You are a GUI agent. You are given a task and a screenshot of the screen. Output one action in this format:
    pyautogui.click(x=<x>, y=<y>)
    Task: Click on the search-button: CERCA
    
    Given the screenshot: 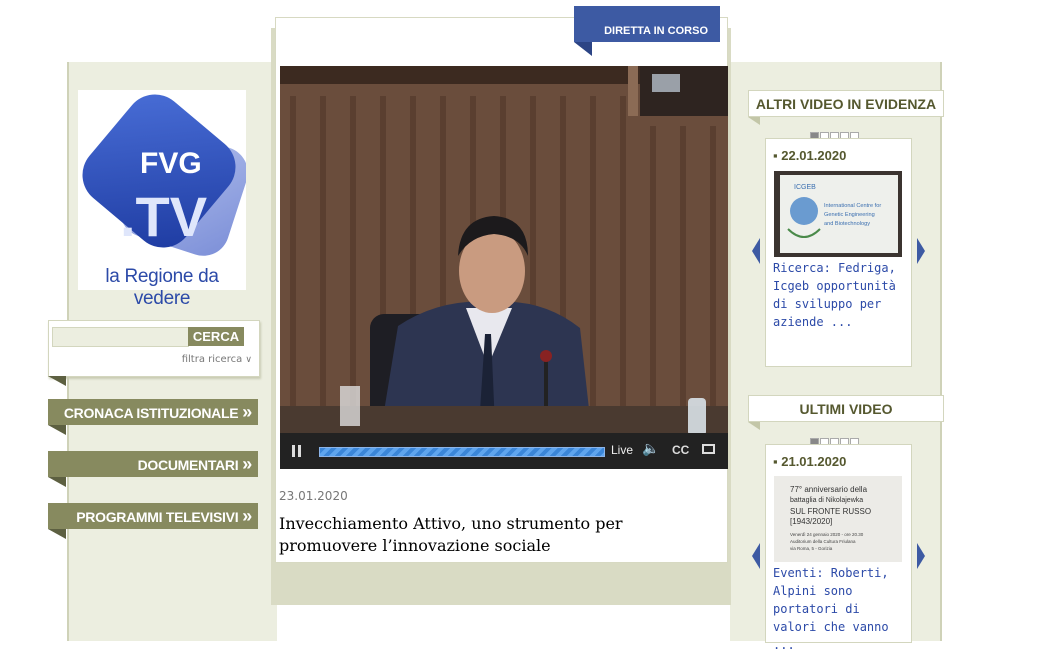 What is the action you would take?
    pyautogui.click(x=216, y=336)
    